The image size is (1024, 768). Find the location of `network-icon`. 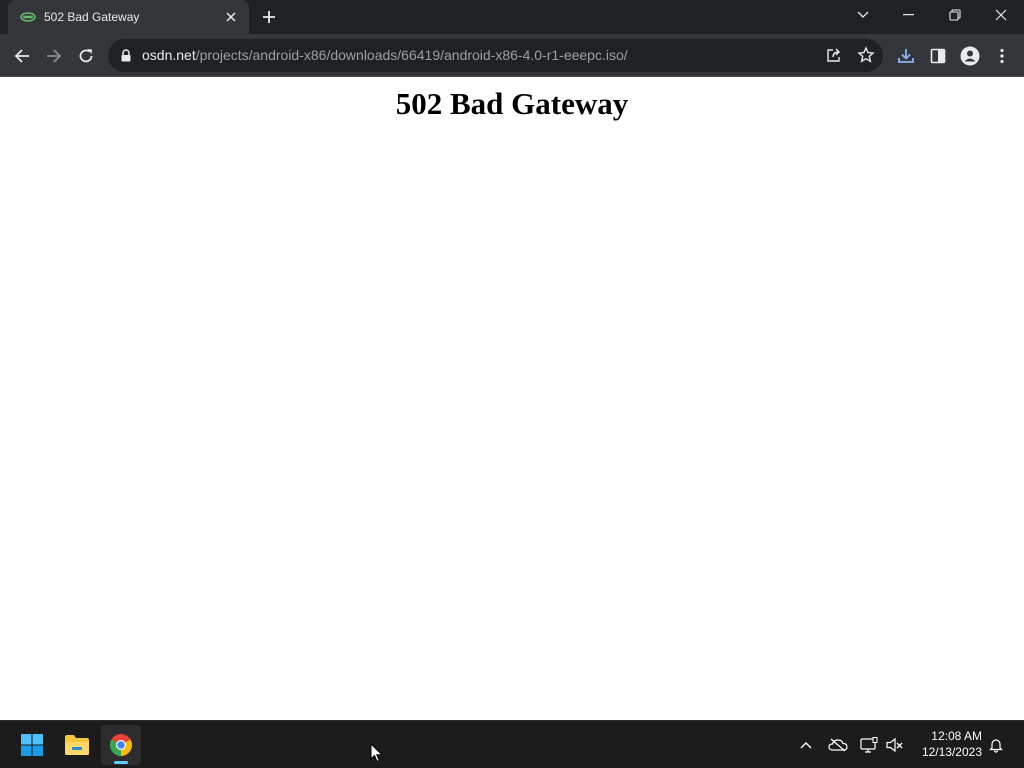

network-icon is located at coordinates (869, 745).